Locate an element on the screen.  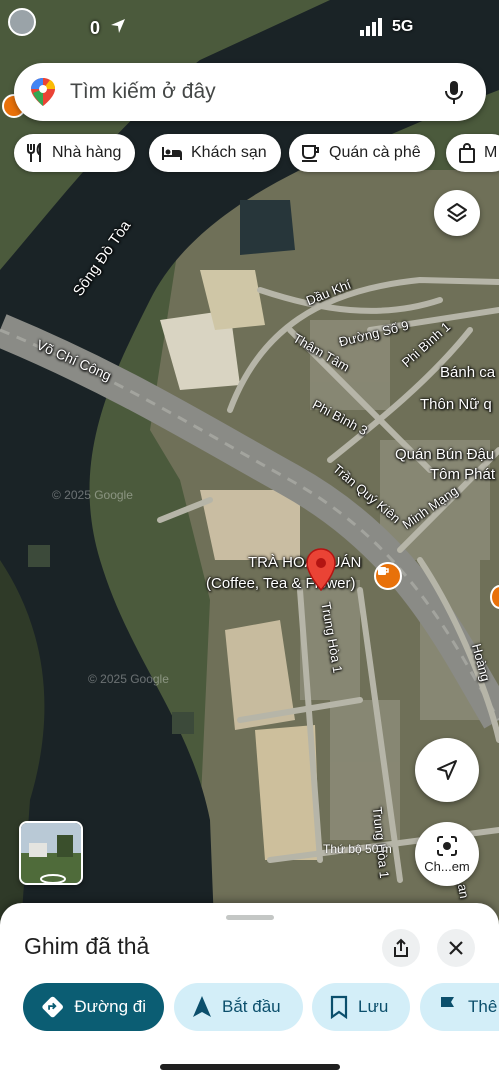
navigation-arrow-icon is located at coordinates (447, 770).